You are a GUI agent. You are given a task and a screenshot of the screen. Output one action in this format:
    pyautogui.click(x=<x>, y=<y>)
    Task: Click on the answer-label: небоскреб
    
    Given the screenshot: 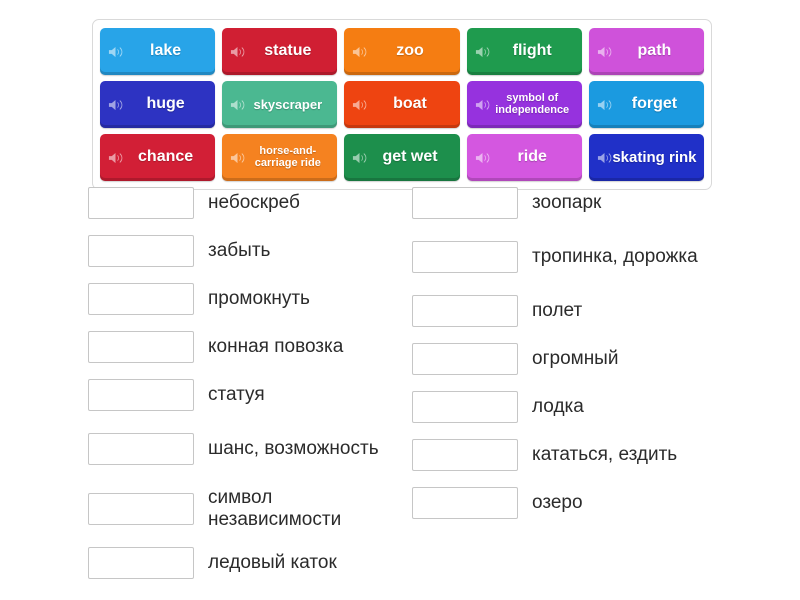 What is the action you would take?
    pyautogui.click(x=254, y=202)
    